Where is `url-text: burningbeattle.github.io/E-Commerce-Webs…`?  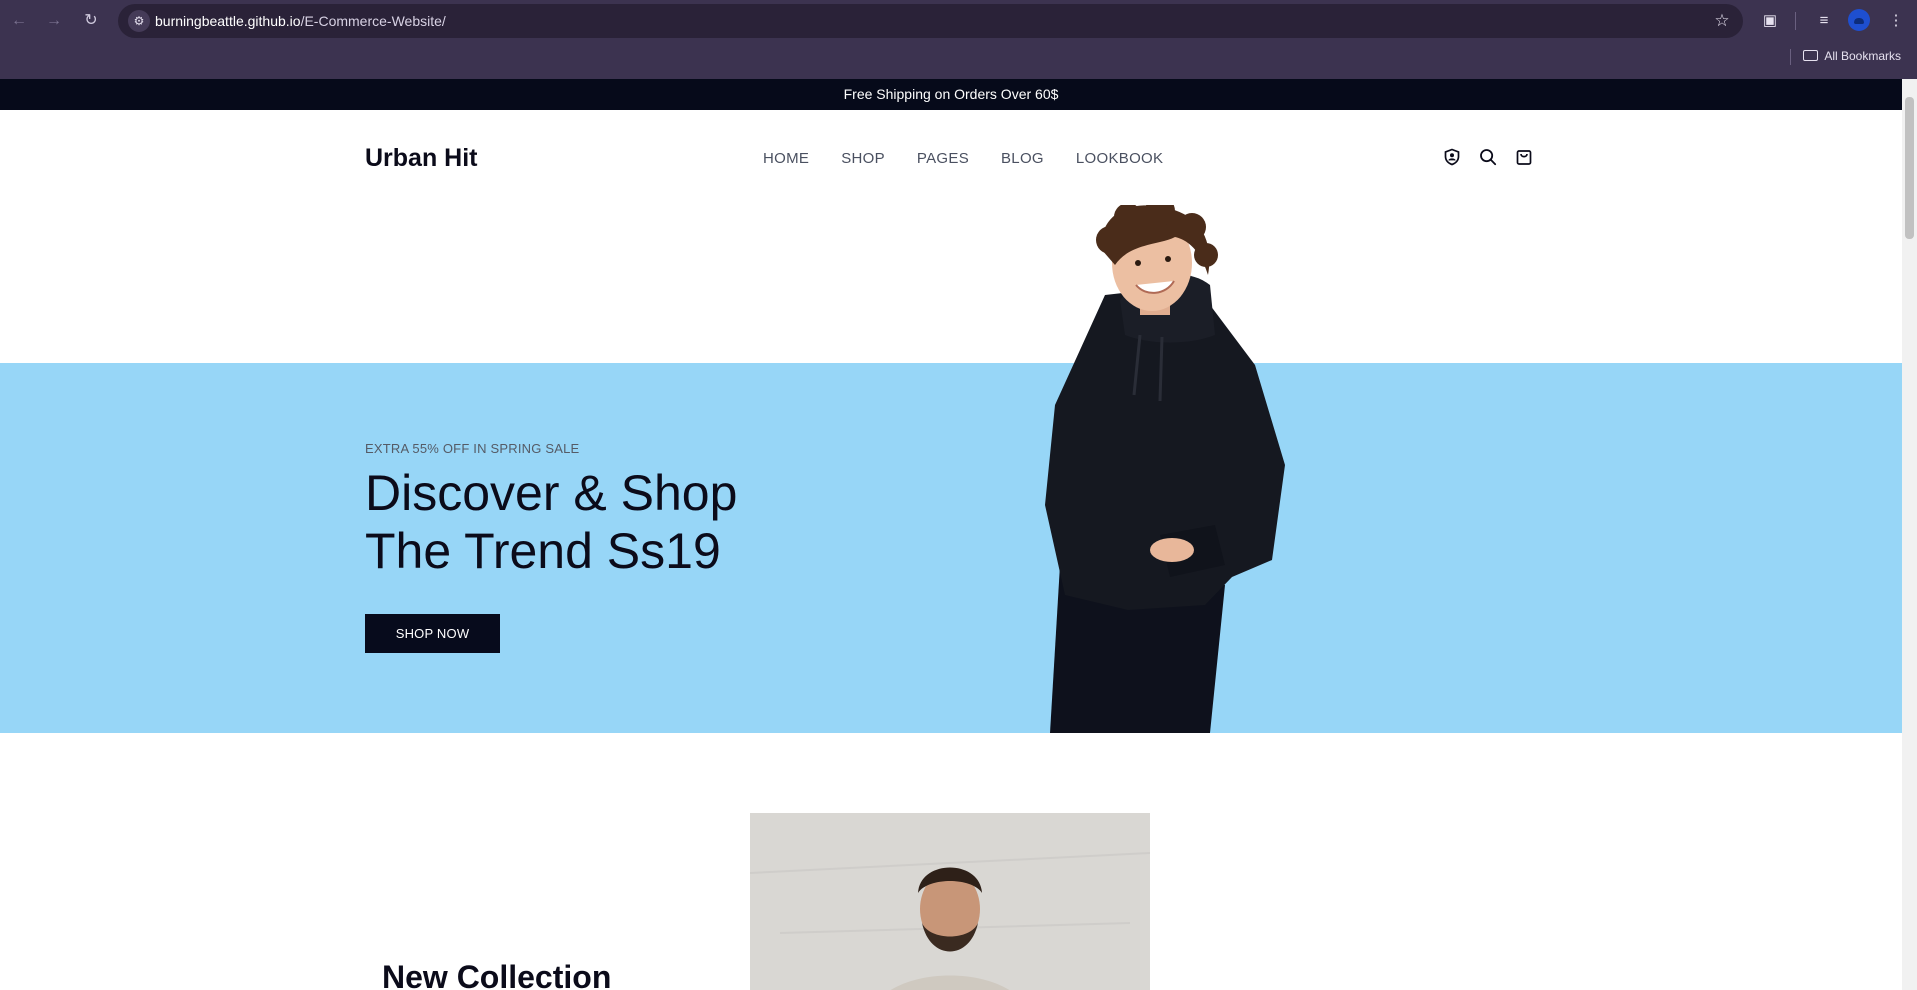 url-text: burningbeattle.github.io/E-Commerce-Webs… is located at coordinates (300, 21).